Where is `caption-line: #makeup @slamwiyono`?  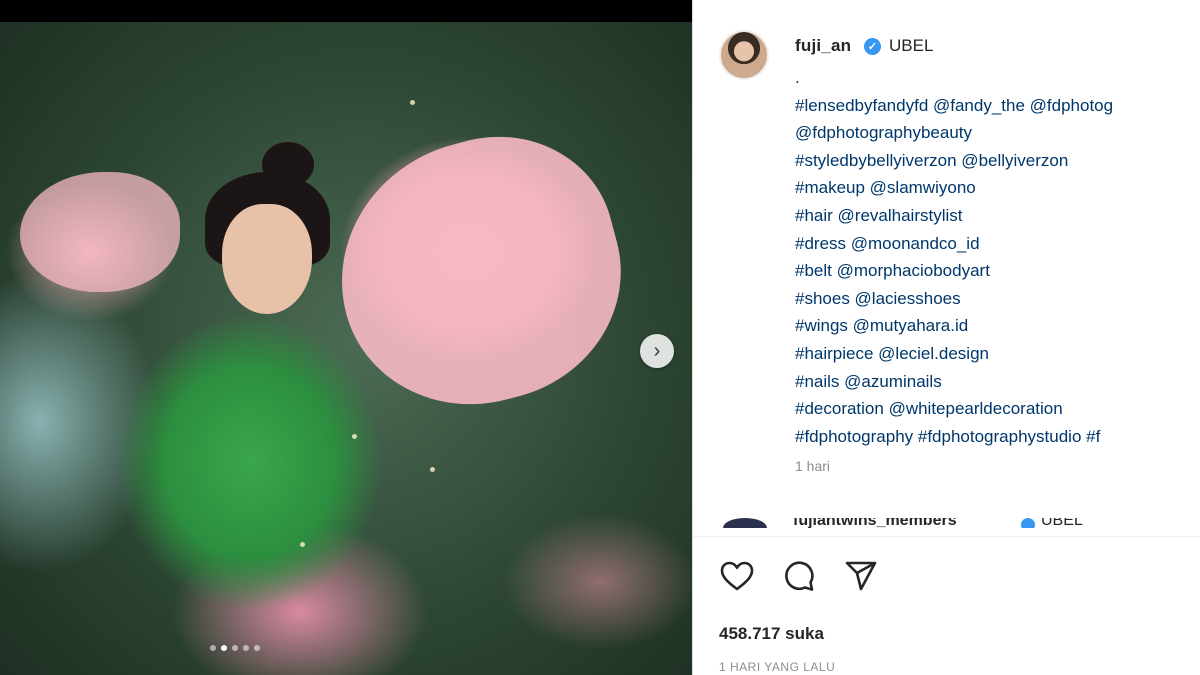 caption-line: #makeup @slamwiyono is located at coordinates (997, 188).